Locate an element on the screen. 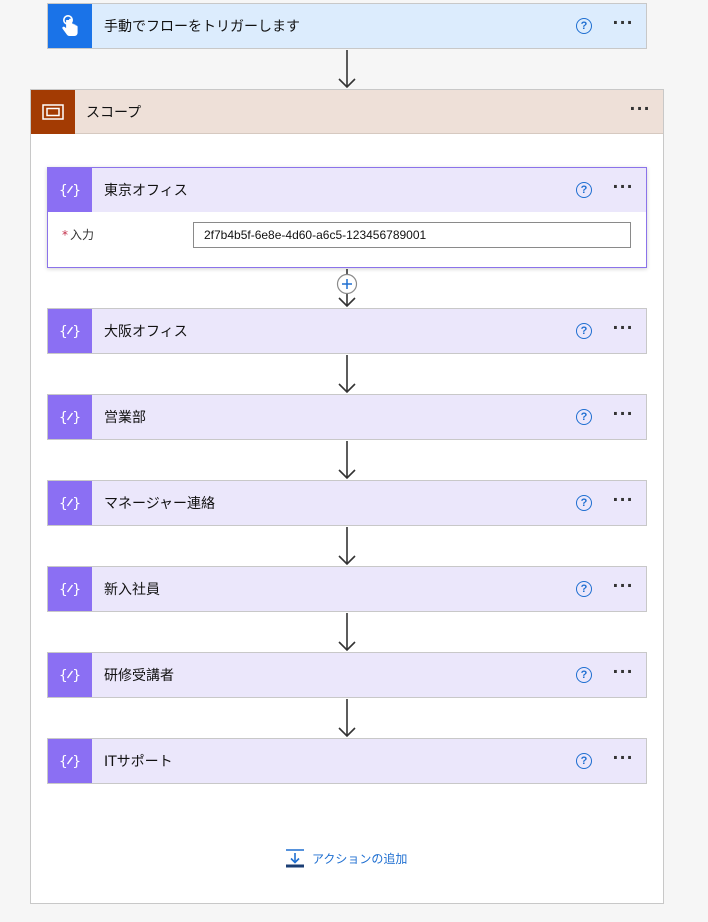  action-card-it-support: { } ITサポート ? ··· is located at coordinates (347, 761).